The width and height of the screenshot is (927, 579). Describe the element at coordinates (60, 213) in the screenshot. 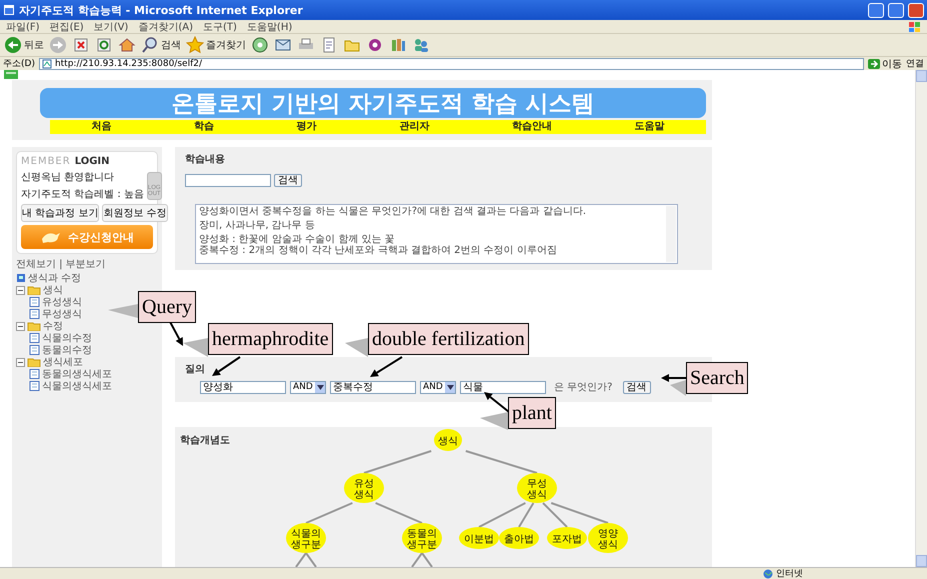

I see `account-button: 내 학습과정 보기` at that location.